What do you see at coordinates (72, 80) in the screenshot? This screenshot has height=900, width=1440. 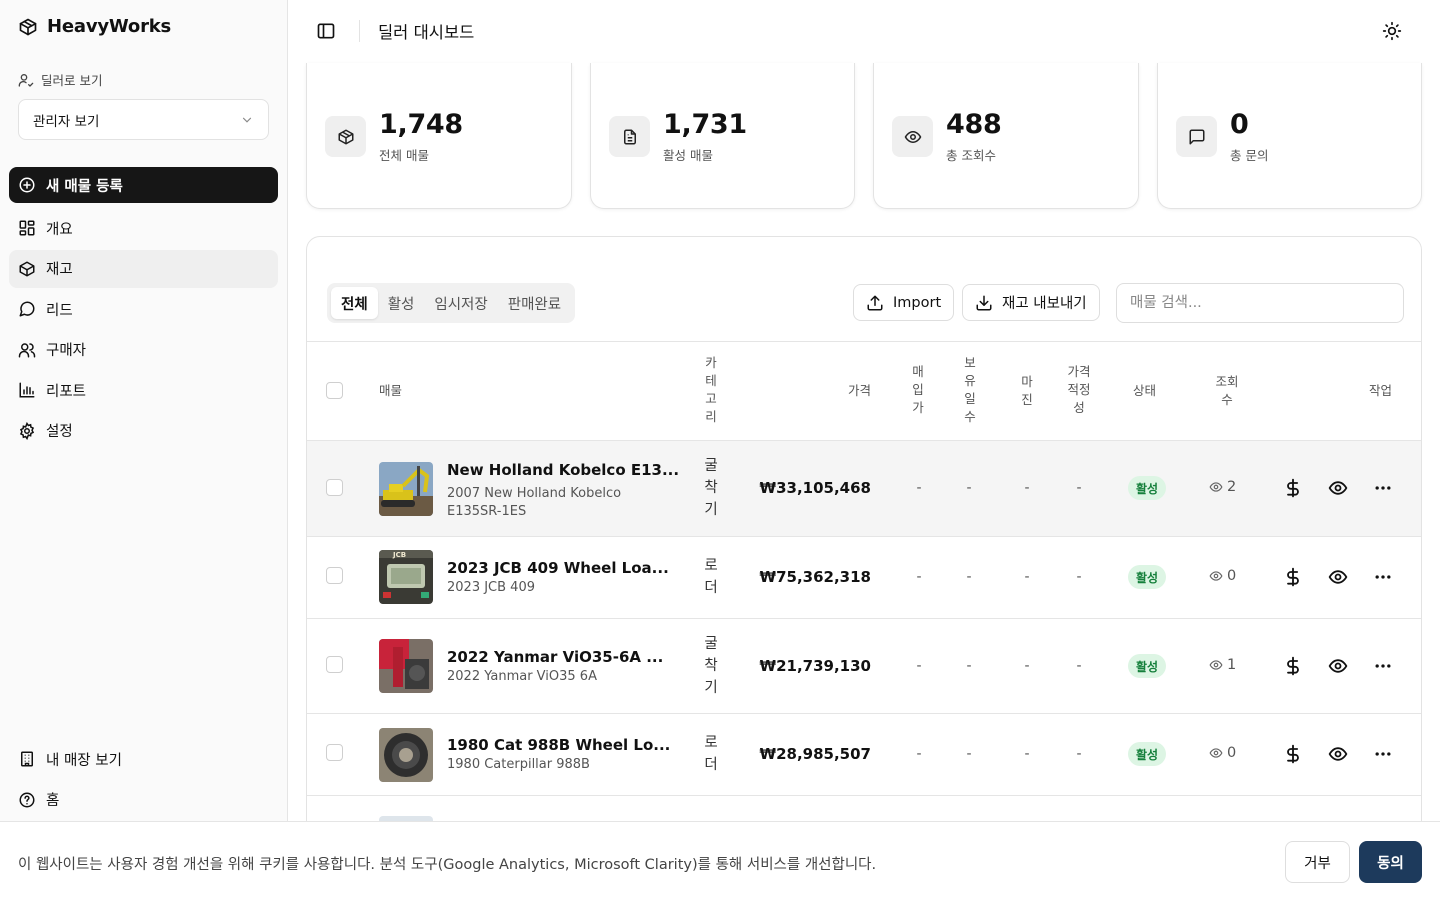 I see `view-as-text: 딜러로 보기` at bounding box center [72, 80].